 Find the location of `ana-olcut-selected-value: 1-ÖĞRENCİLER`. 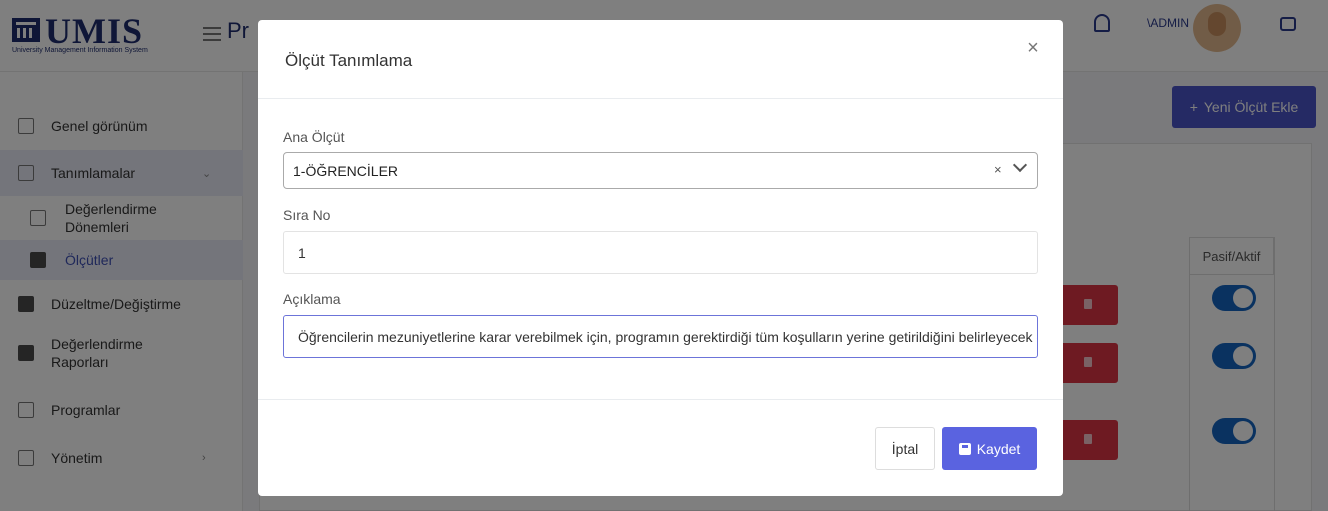

ana-olcut-selected-value: 1-ÖĞRENCİLER is located at coordinates (346, 171).